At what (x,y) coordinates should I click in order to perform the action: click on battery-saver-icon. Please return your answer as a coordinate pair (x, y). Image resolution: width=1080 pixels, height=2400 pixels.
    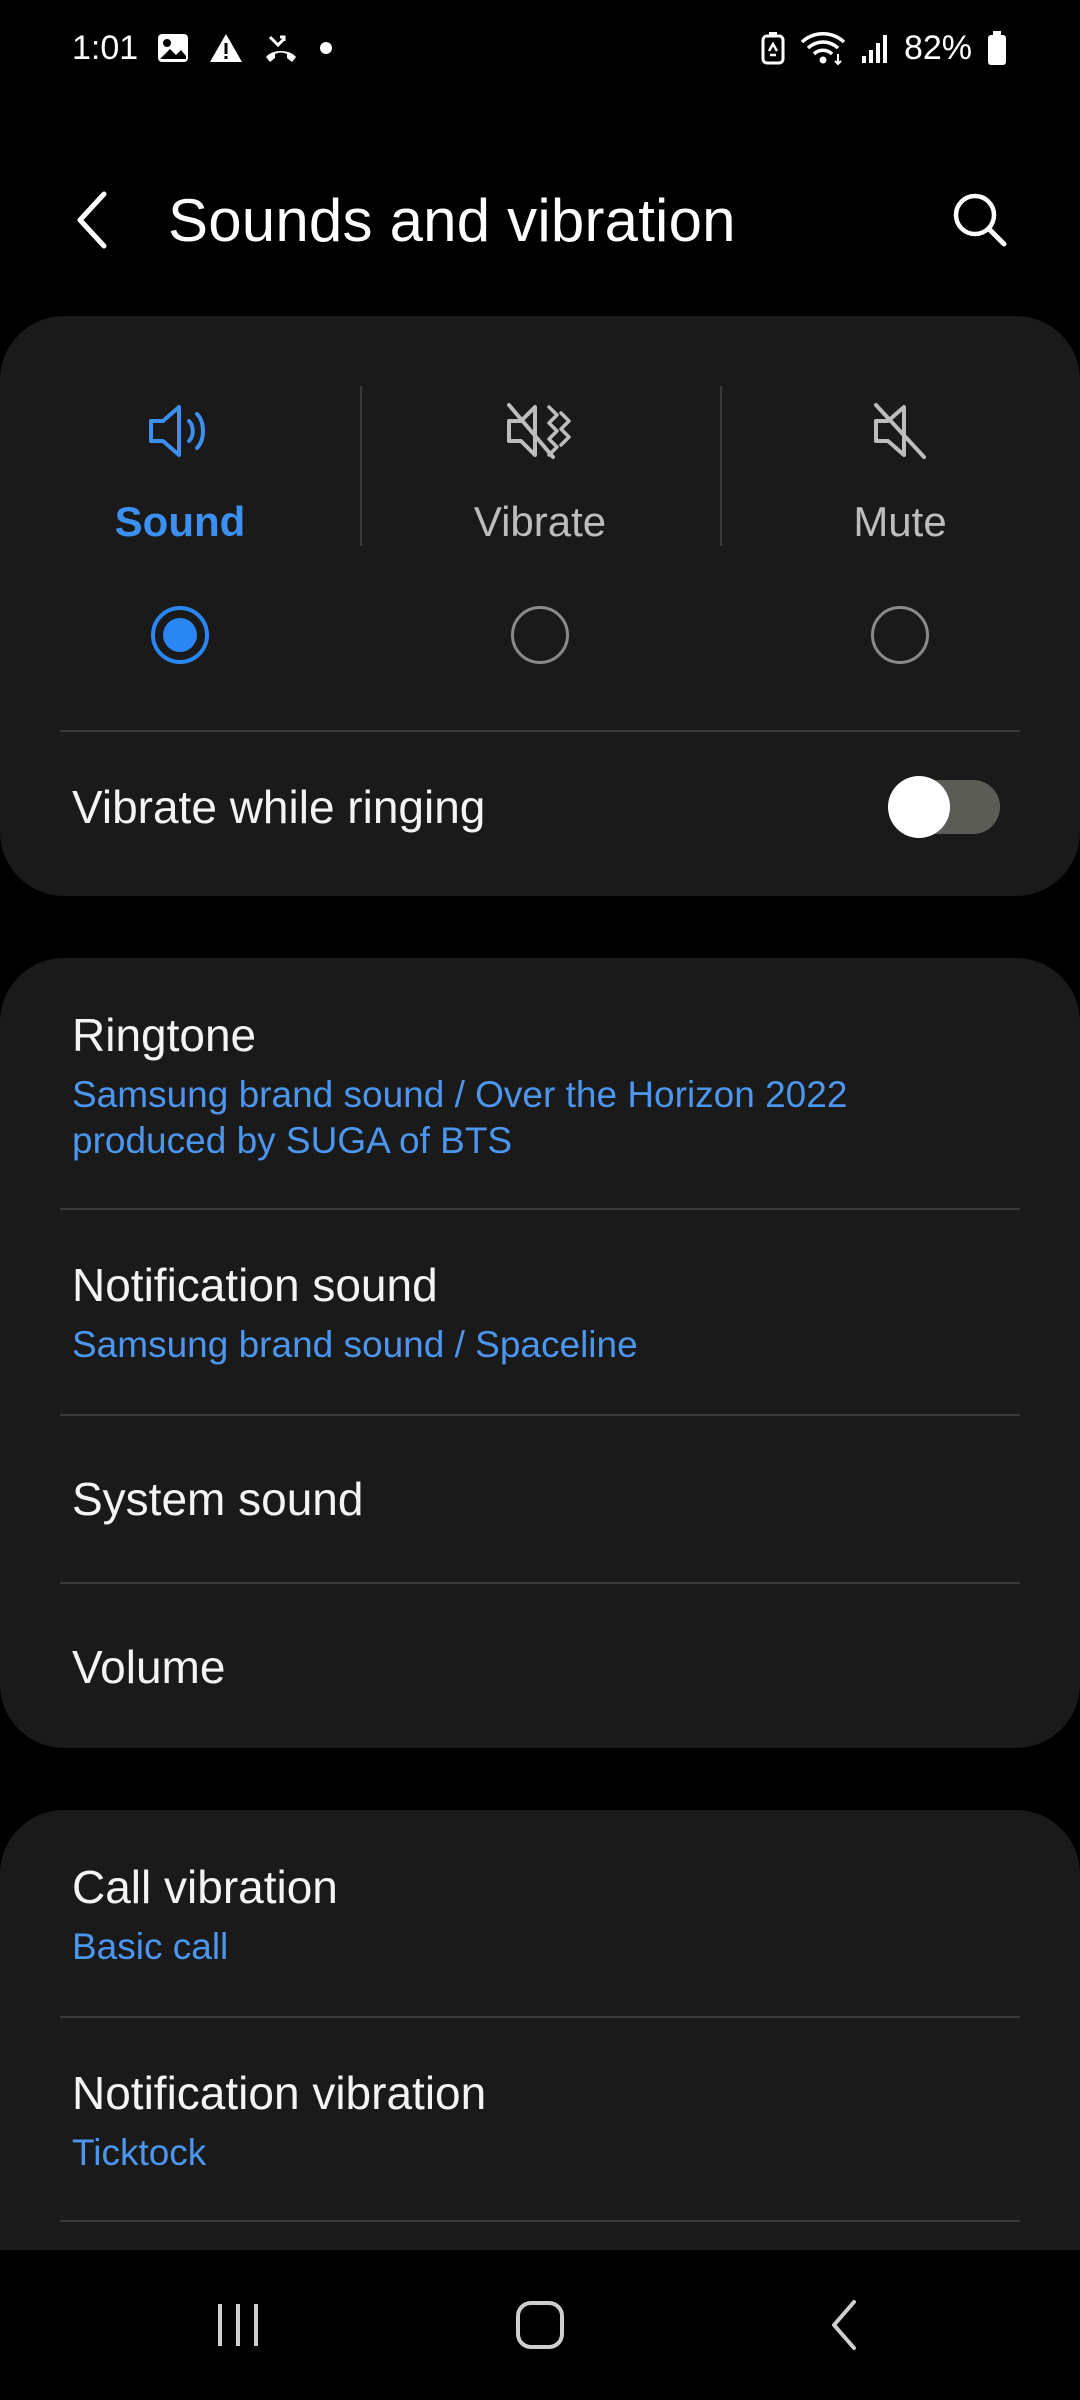
    Looking at the image, I should click on (773, 48).